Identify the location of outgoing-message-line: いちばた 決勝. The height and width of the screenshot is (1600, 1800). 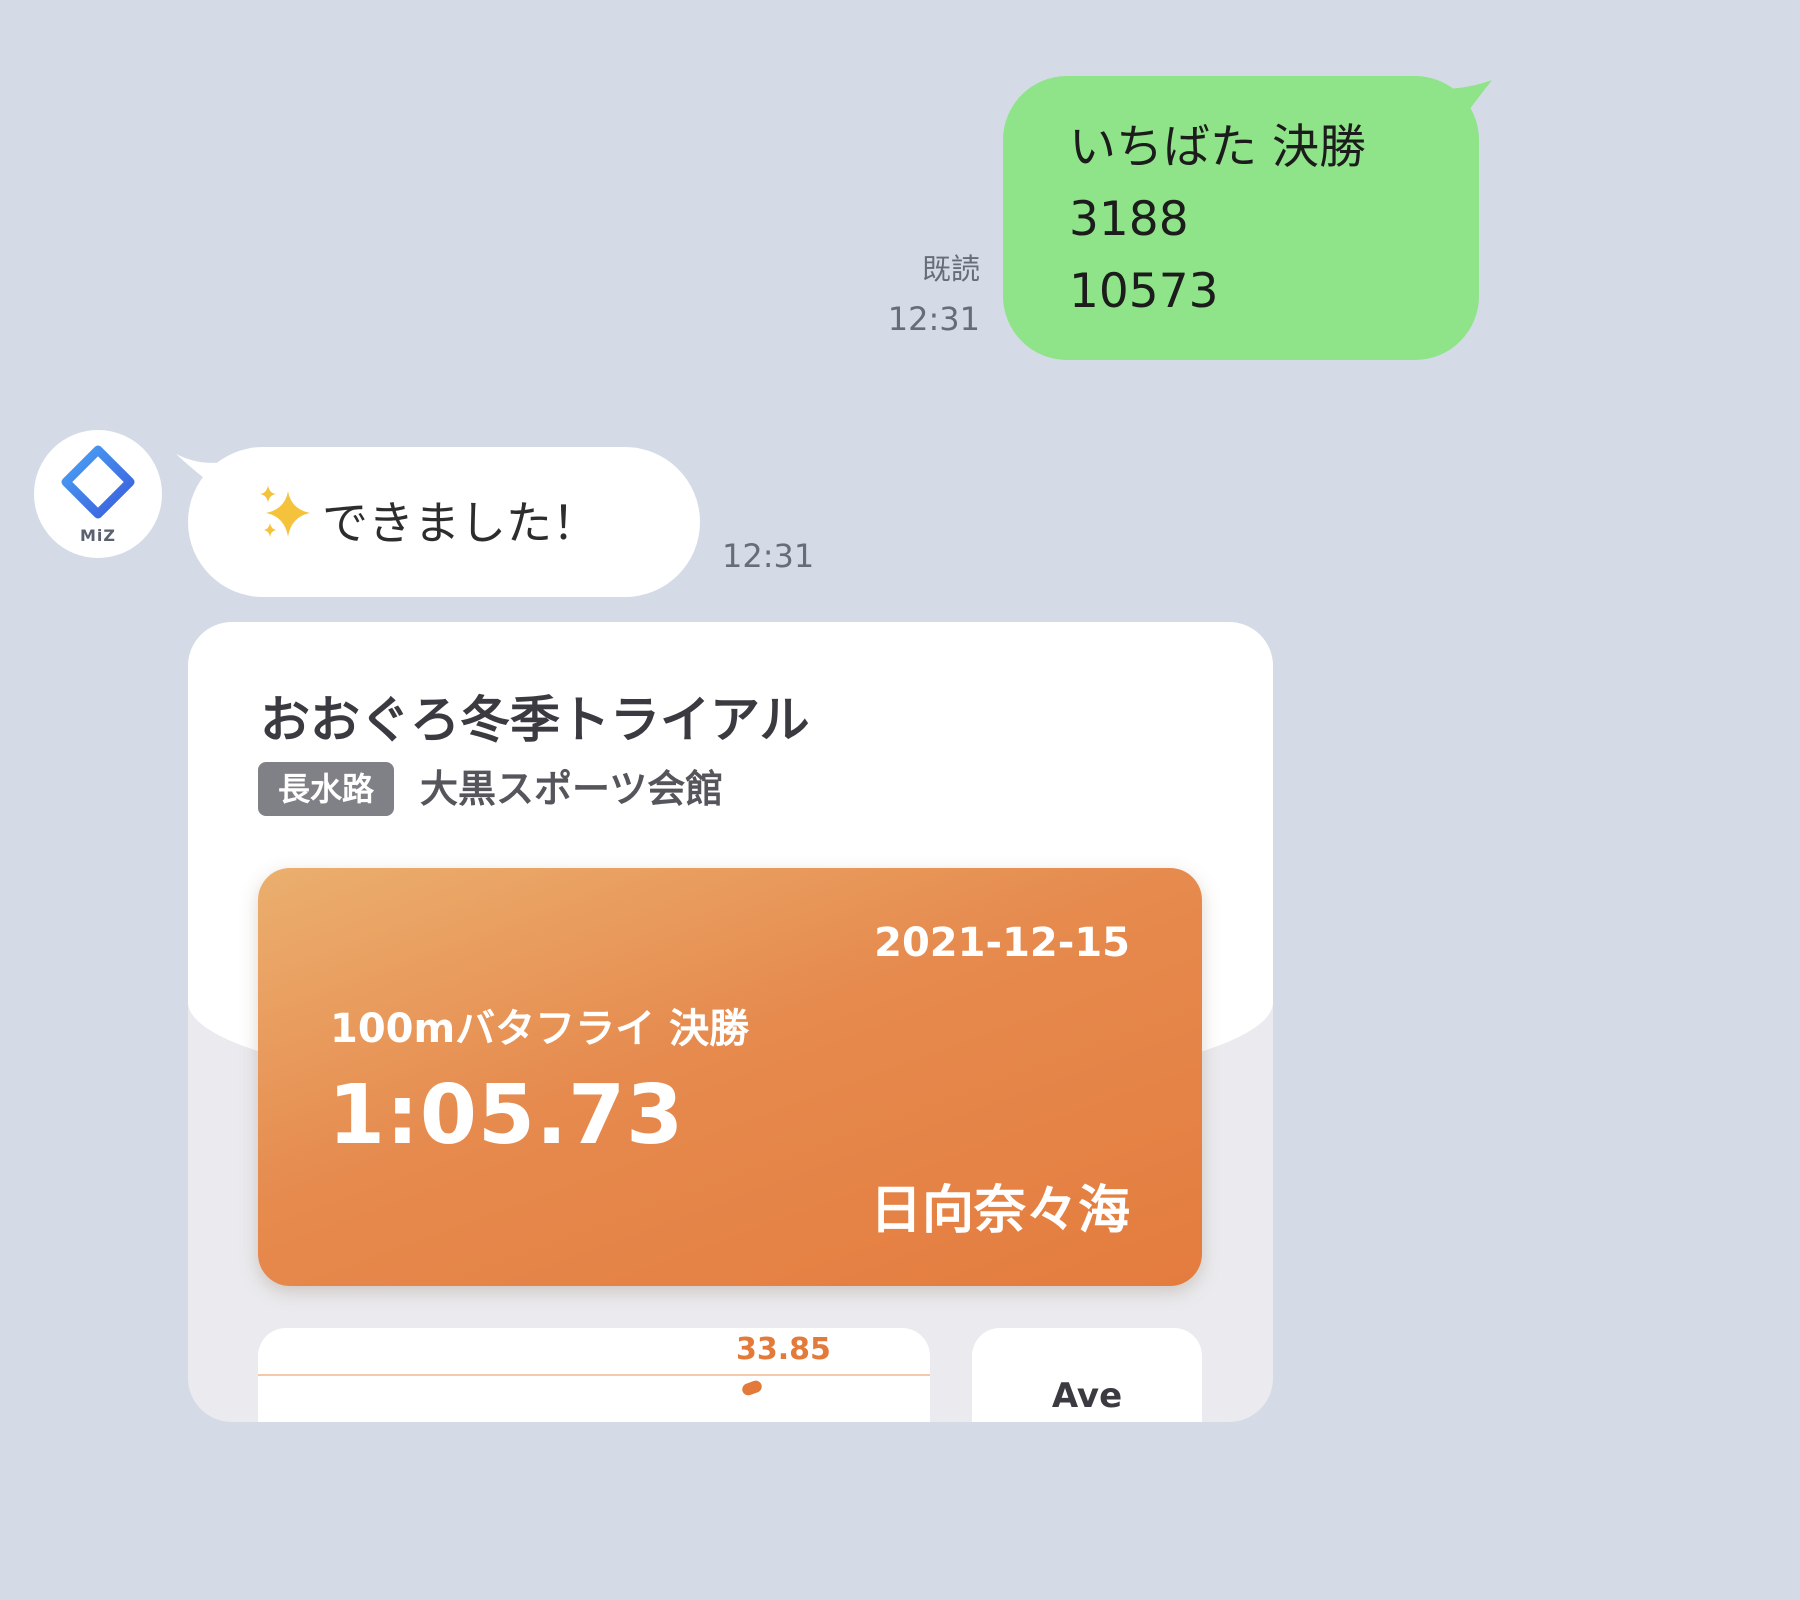
(1217, 147).